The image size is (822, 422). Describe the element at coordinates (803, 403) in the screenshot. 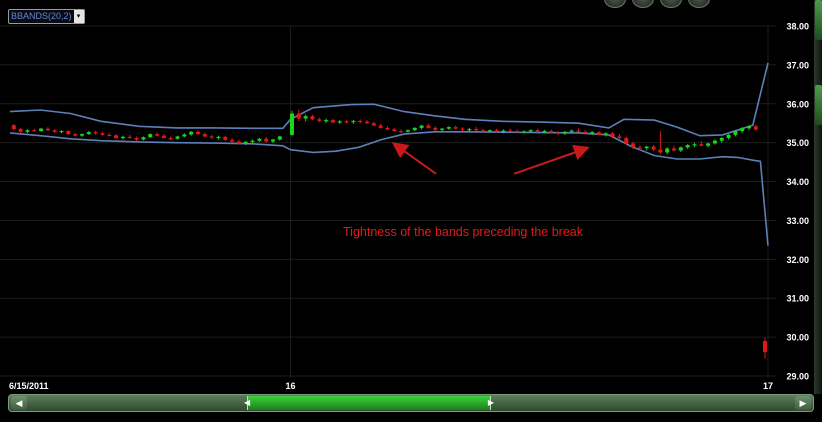

I see `scroll-right-button: ▶` at that location.